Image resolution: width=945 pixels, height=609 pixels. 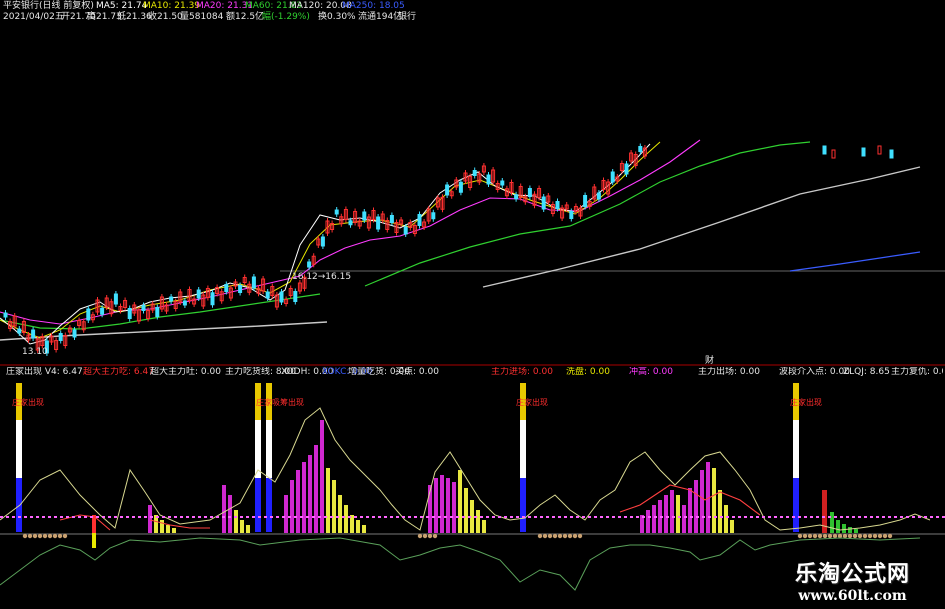 What do you see at coordinates (33, 17) in the screenshot?
I see `bar-date: 2021/04/02五` at bounding box center [33, 17].